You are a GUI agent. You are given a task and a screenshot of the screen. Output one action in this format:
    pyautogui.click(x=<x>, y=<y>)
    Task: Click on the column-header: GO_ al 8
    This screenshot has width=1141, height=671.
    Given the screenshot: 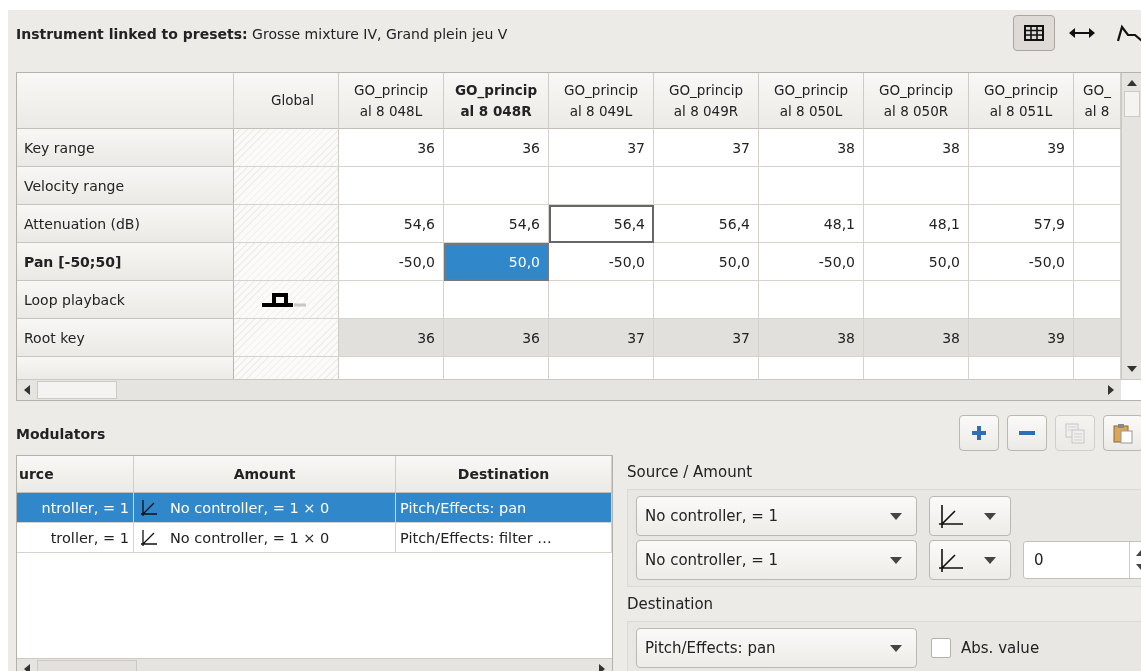 What is the action you would take?
    pyautogui.click(x=1097, y=101)
    